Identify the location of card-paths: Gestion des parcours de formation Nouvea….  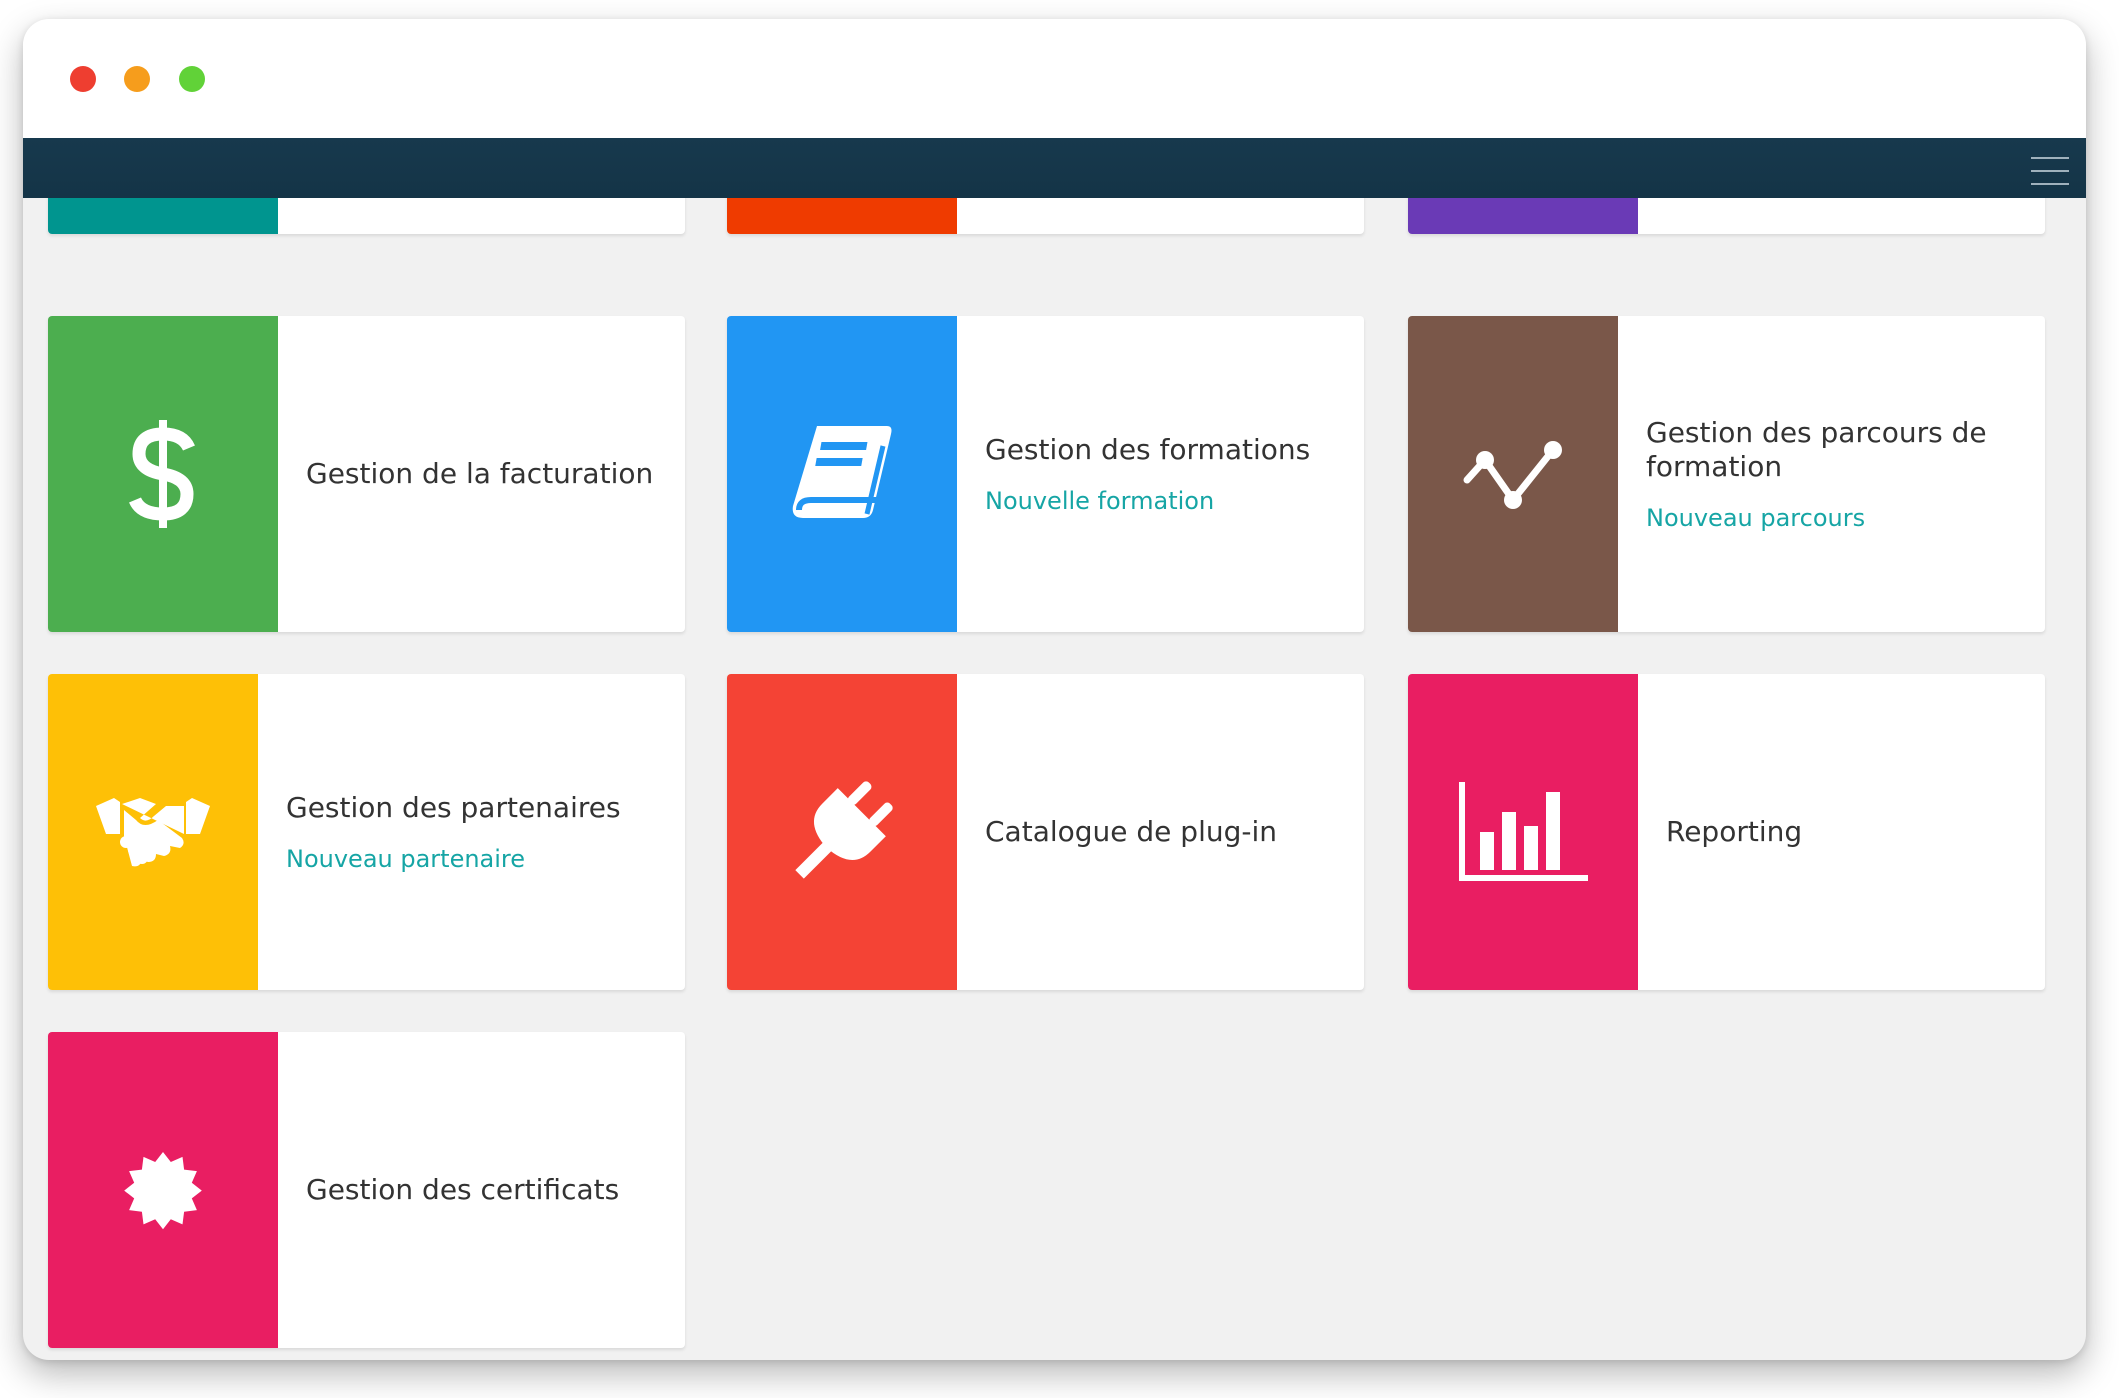
(1726, 474).